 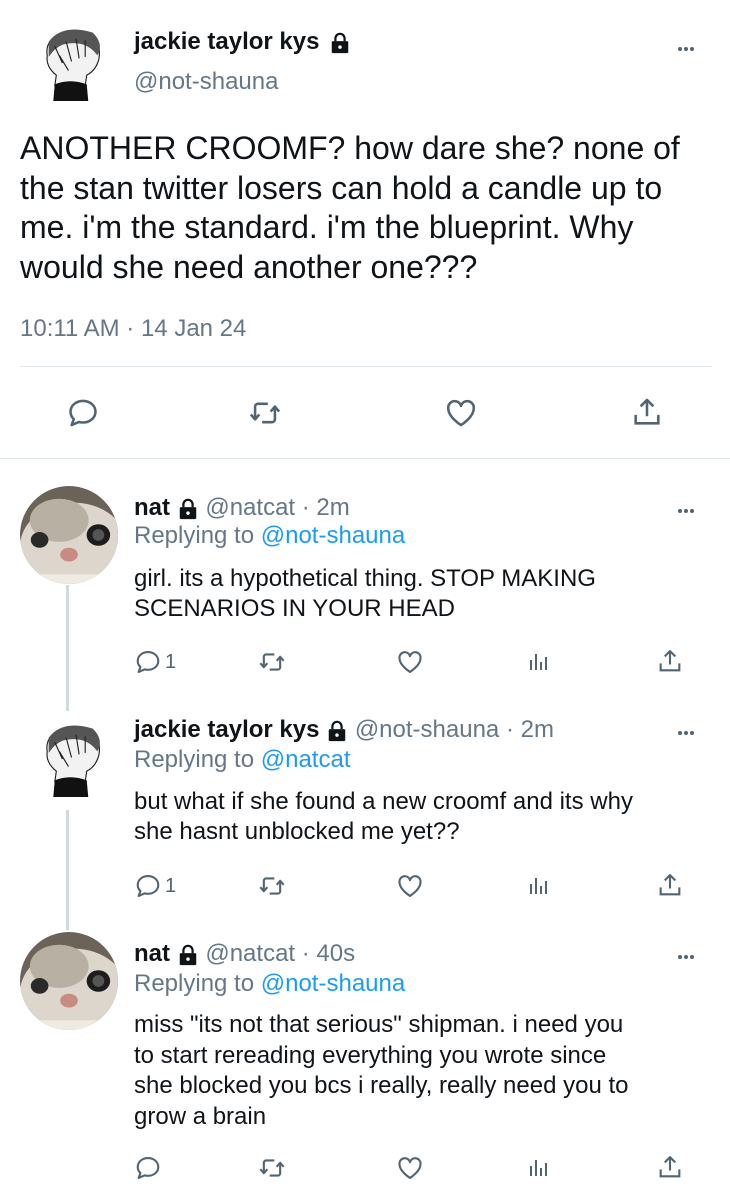 I want to click on reply-text-line: SCENARIOS IN YOUR HEAD, so click(x=294, y=608).